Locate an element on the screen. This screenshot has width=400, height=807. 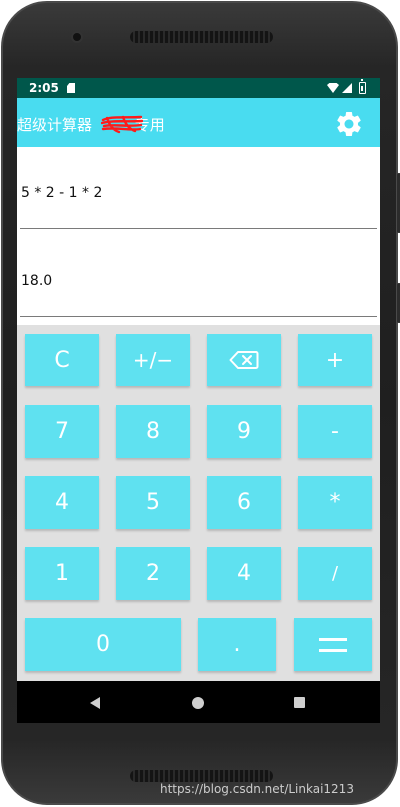
backspace-button is located at coordinates (244, 360).